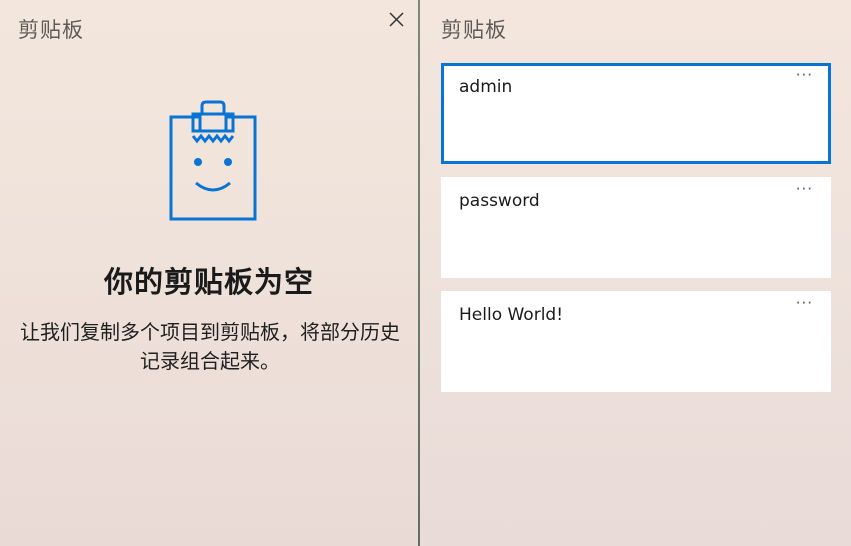 The width and height of the screenshot is (851, 546). I want to click on empty-heading: 你的剪贴板为空, so click(208, 282).